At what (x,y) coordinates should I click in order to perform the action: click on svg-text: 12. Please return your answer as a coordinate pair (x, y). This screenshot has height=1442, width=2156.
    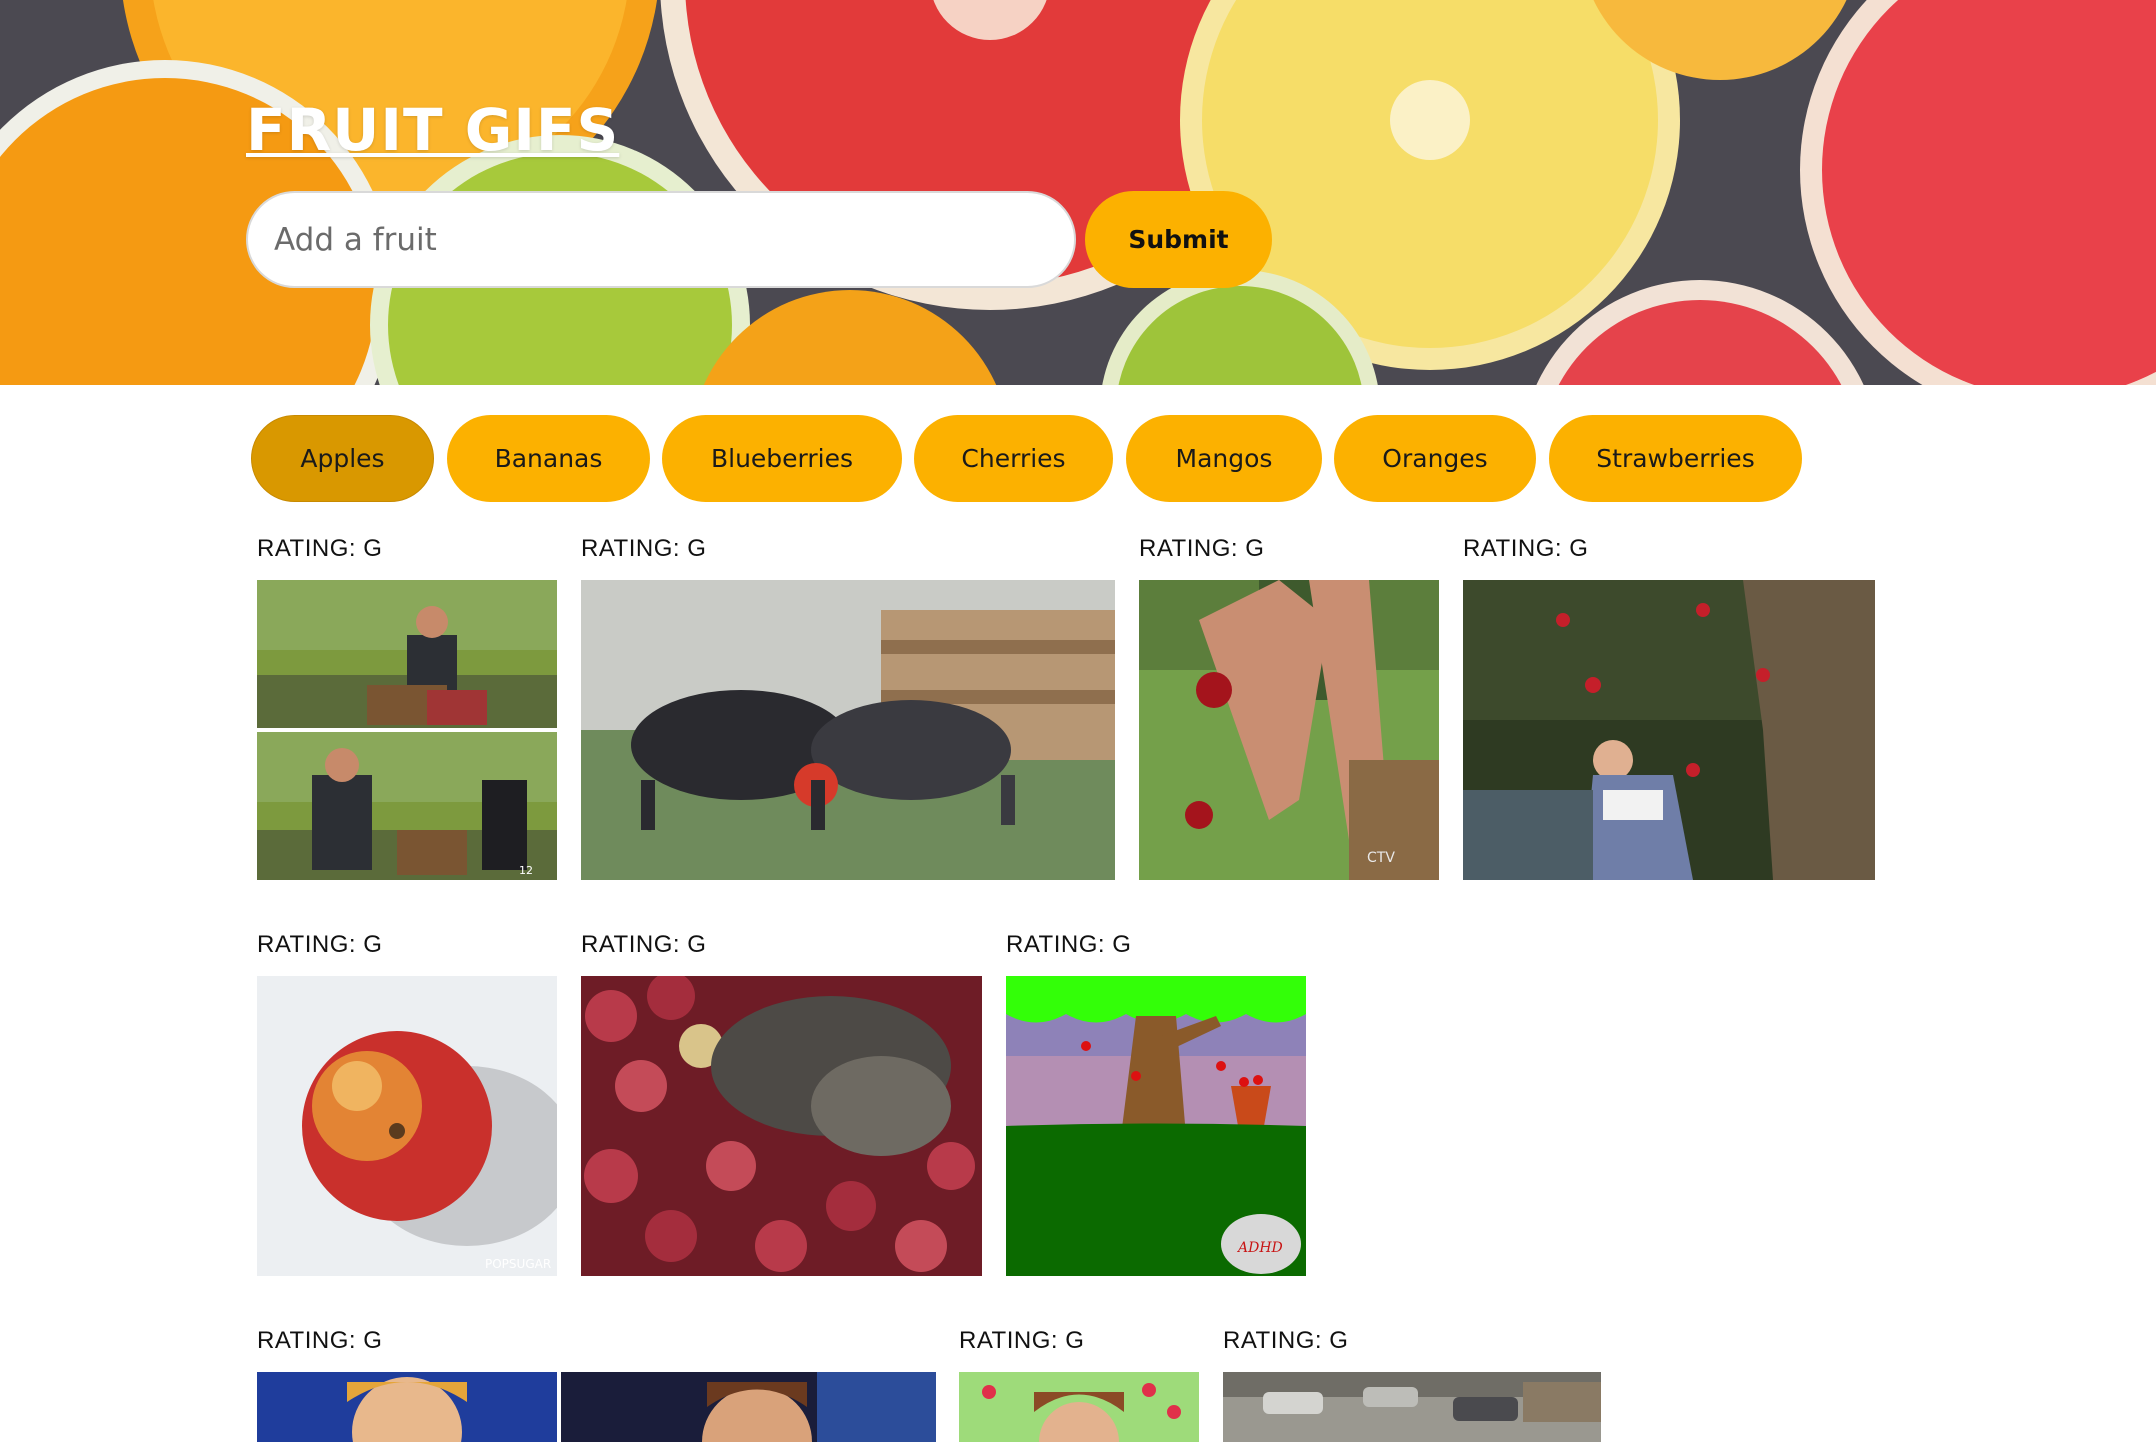
    Looking at the image, I should click on (526, 870).